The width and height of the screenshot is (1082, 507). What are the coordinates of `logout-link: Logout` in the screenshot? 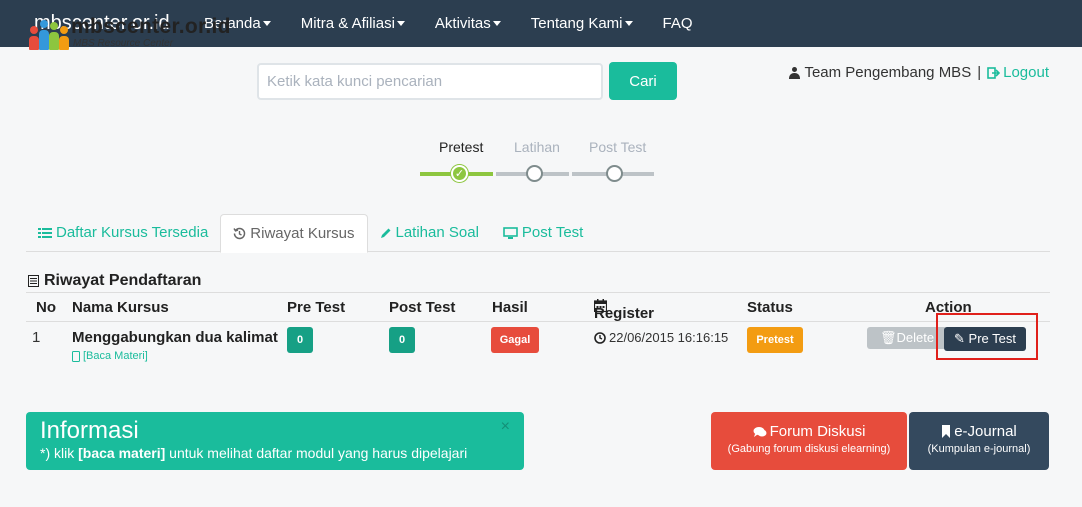 It's located at (1026, 72).